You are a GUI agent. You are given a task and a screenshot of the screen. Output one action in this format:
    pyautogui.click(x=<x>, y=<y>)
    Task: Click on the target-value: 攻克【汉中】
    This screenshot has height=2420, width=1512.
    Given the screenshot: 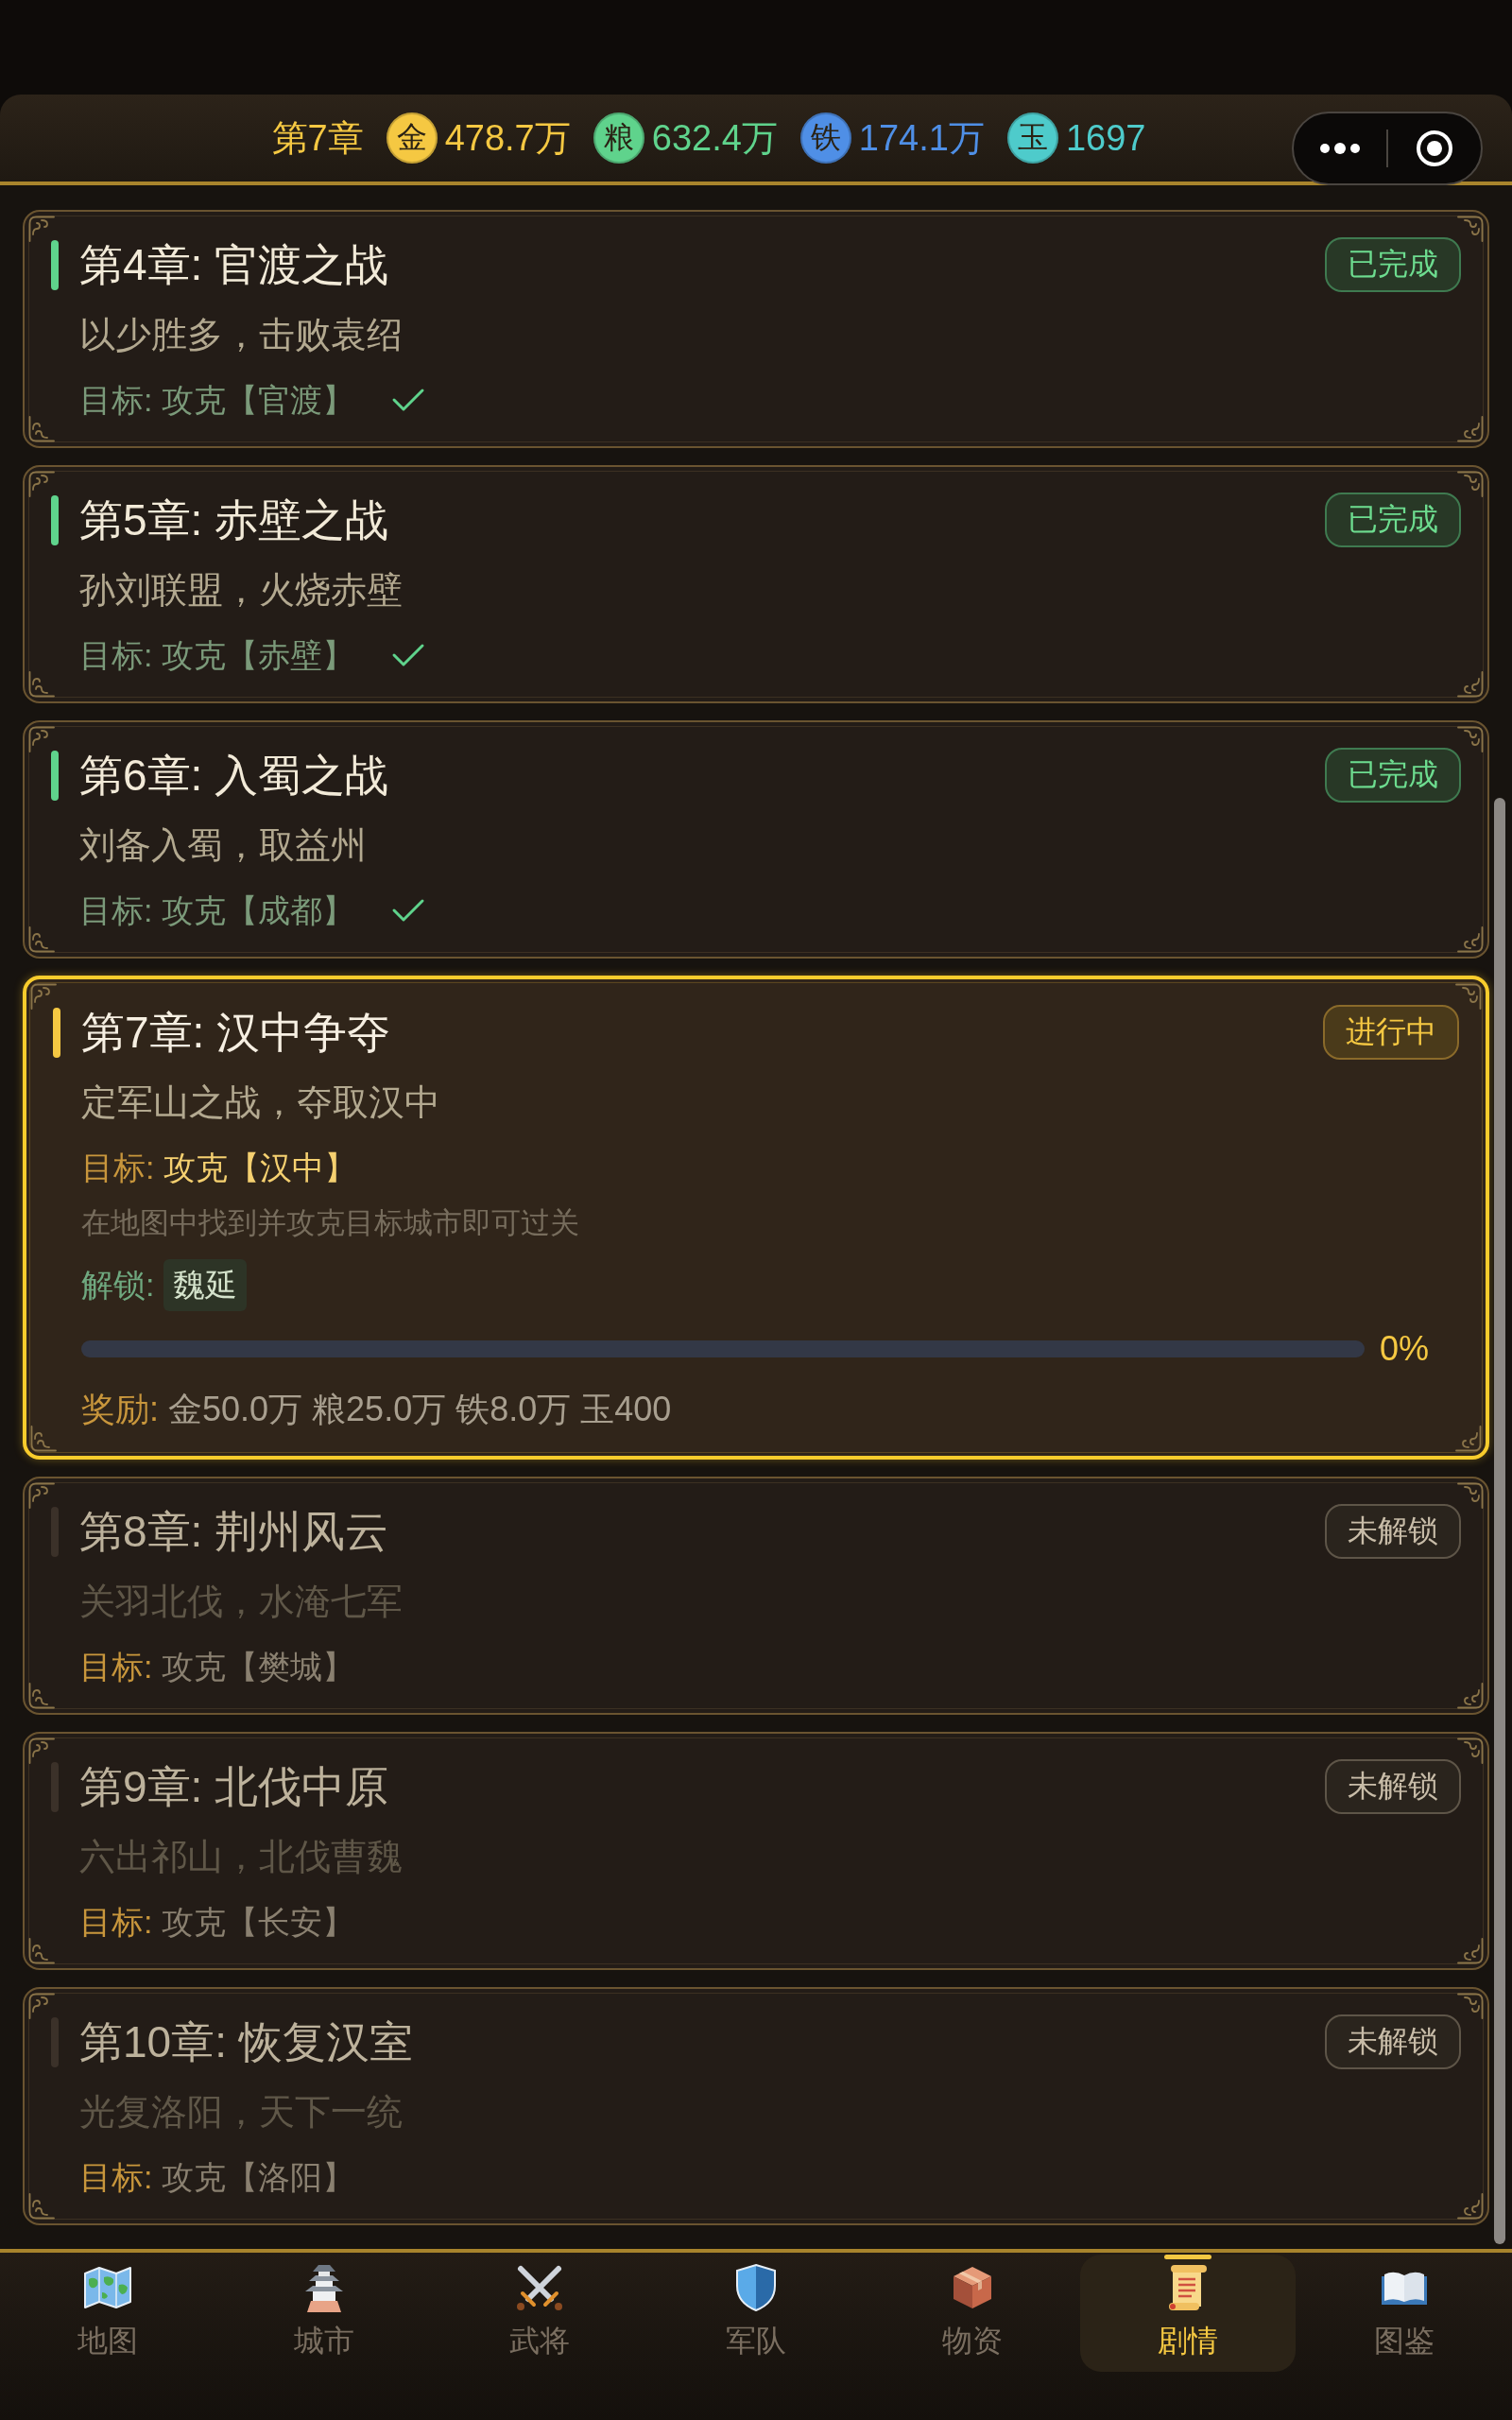 What is the action you would take?
    pyautogui.click(x=260, y=1168)
    